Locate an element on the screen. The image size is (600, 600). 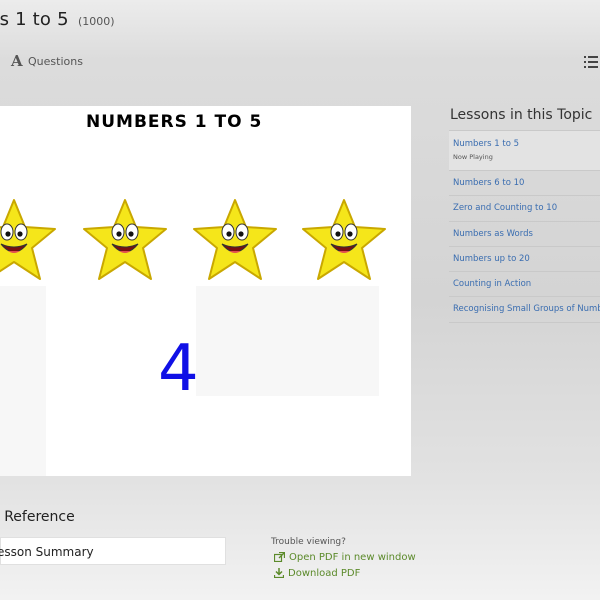
lesson-item-zero-and-counting: Zero and Counting to 10 is located at coordinates (524, 209).